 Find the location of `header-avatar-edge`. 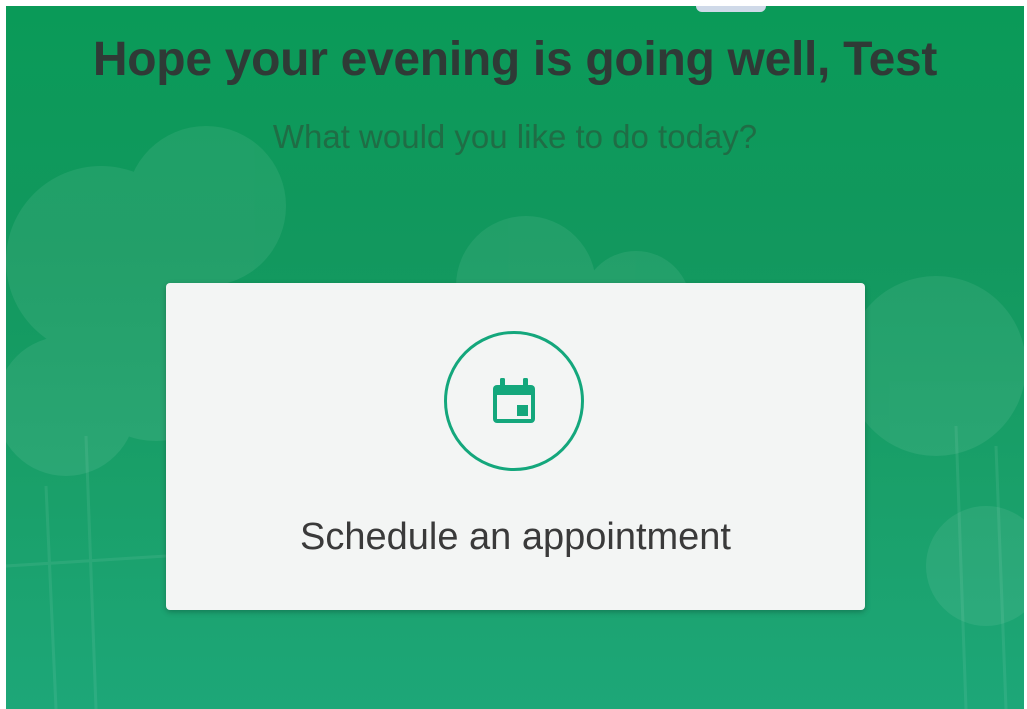

header-avatar-edge is located at coordinates (731, 9).